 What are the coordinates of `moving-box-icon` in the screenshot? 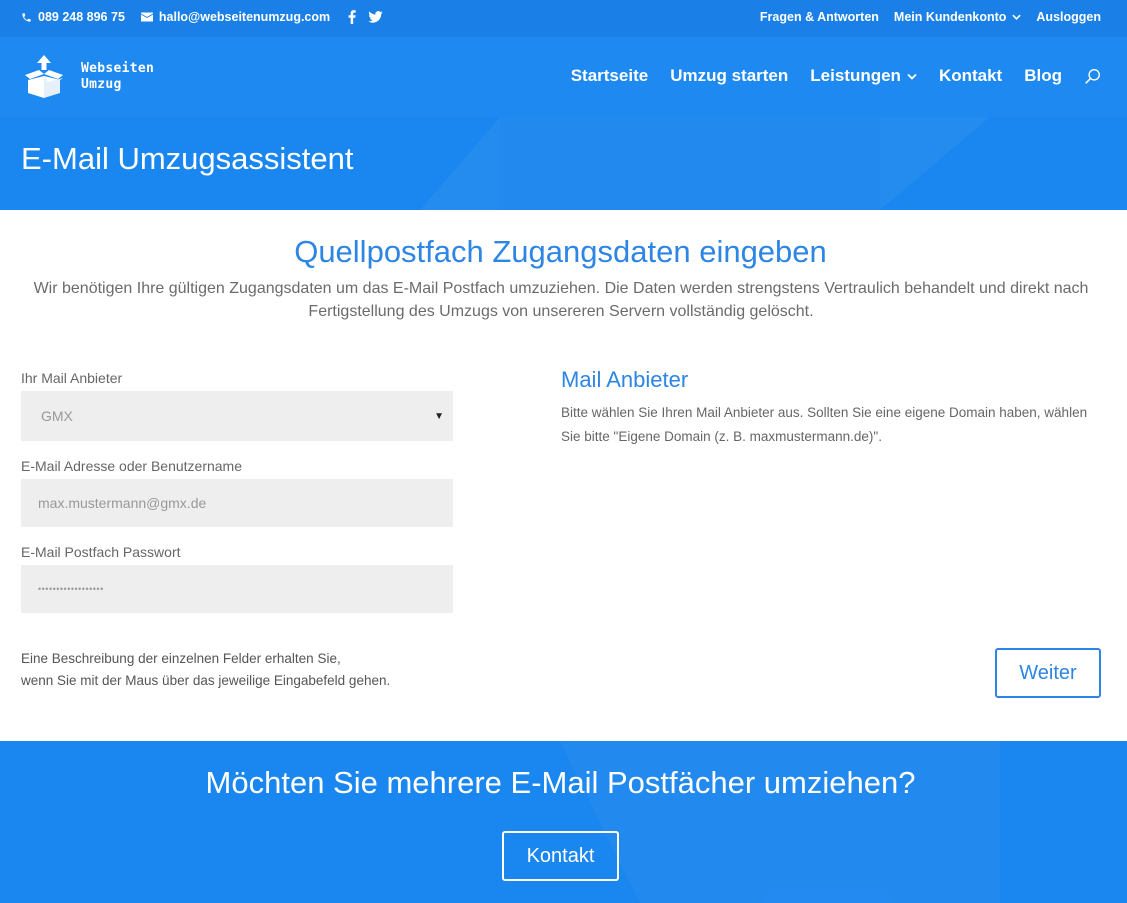 It's located at (44, 76).